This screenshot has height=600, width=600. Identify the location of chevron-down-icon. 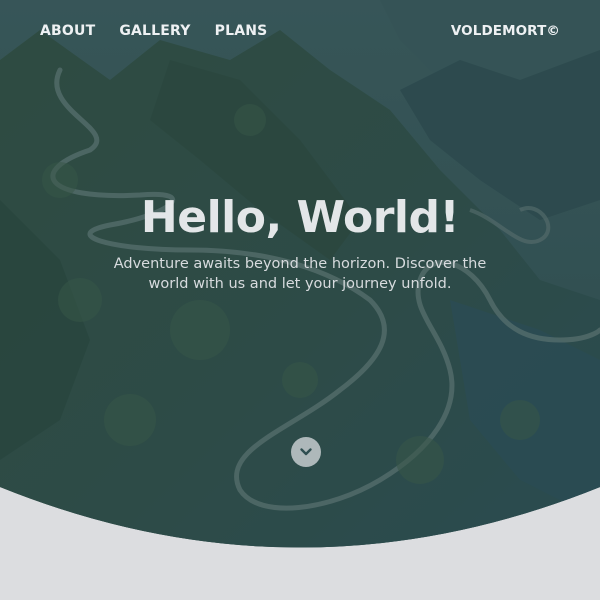
(306, 452).